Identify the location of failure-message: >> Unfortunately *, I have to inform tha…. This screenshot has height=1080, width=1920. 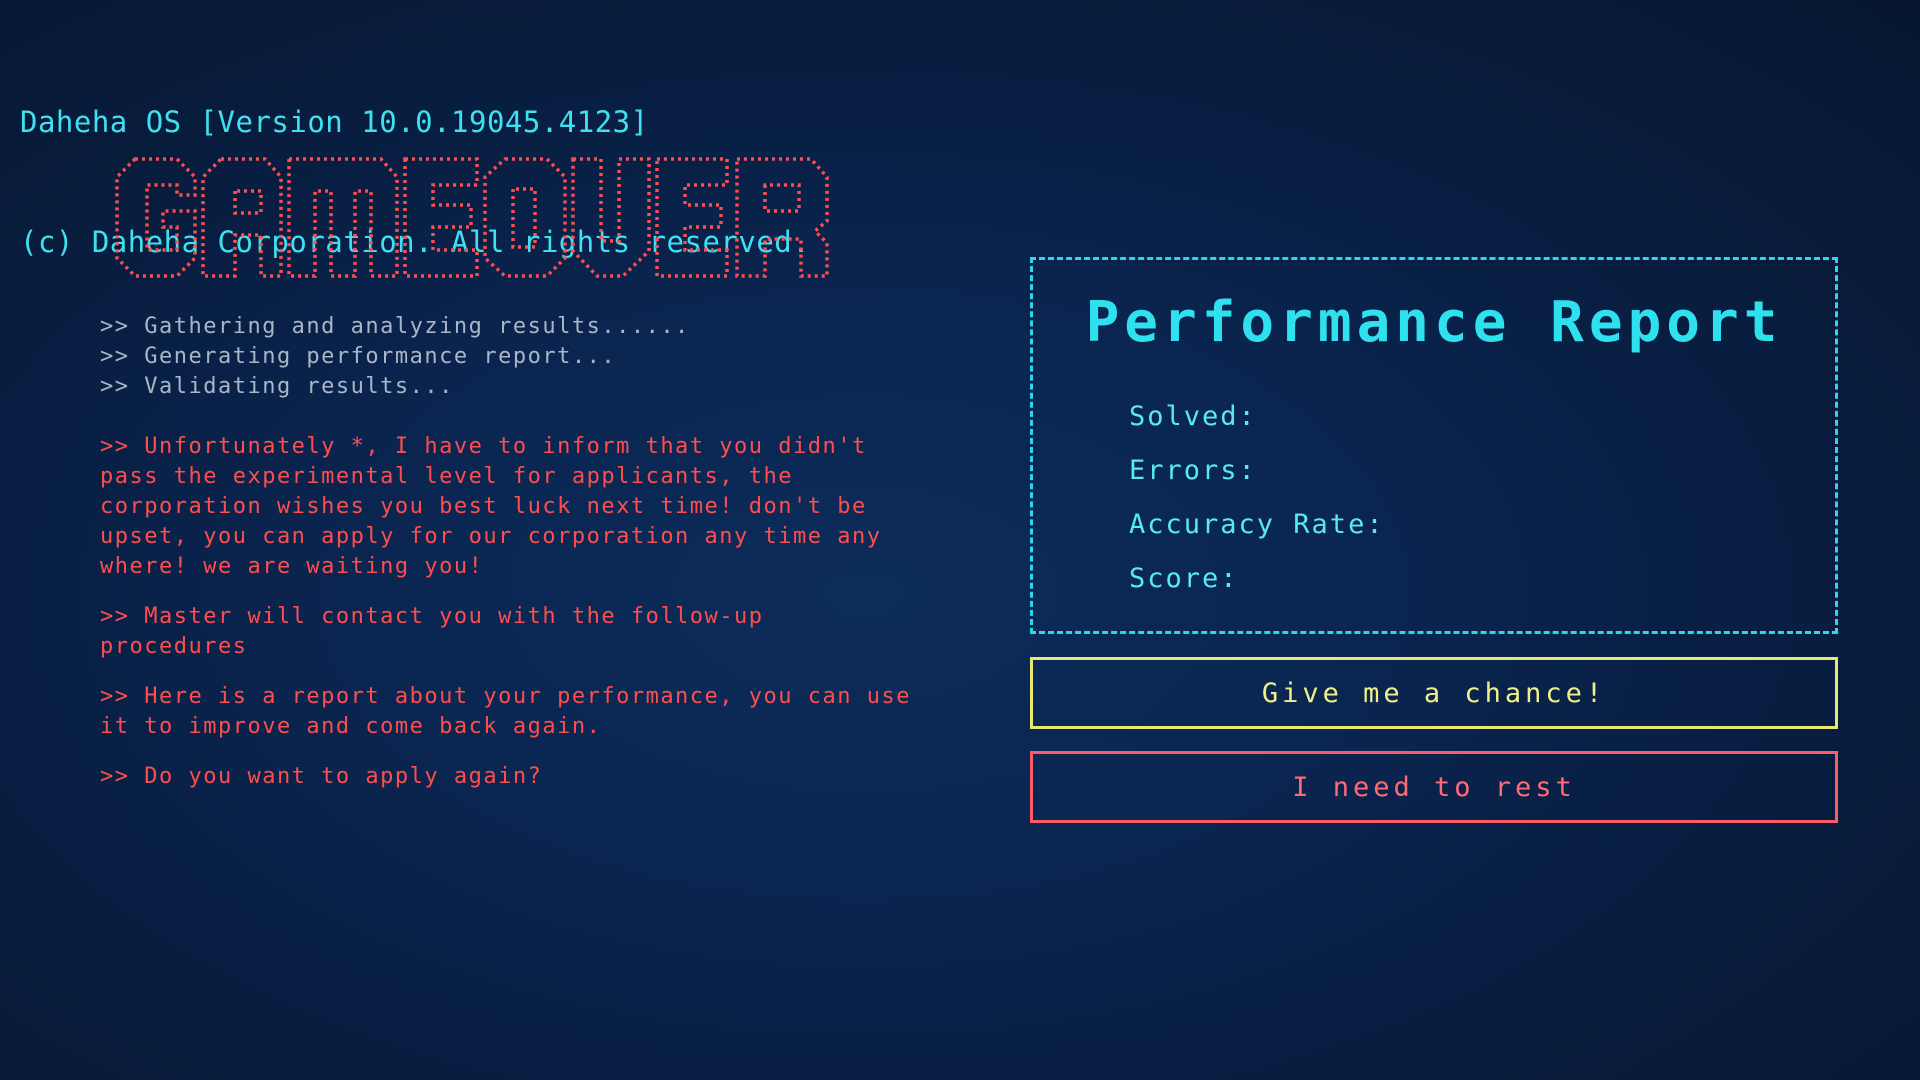
(491, 506).